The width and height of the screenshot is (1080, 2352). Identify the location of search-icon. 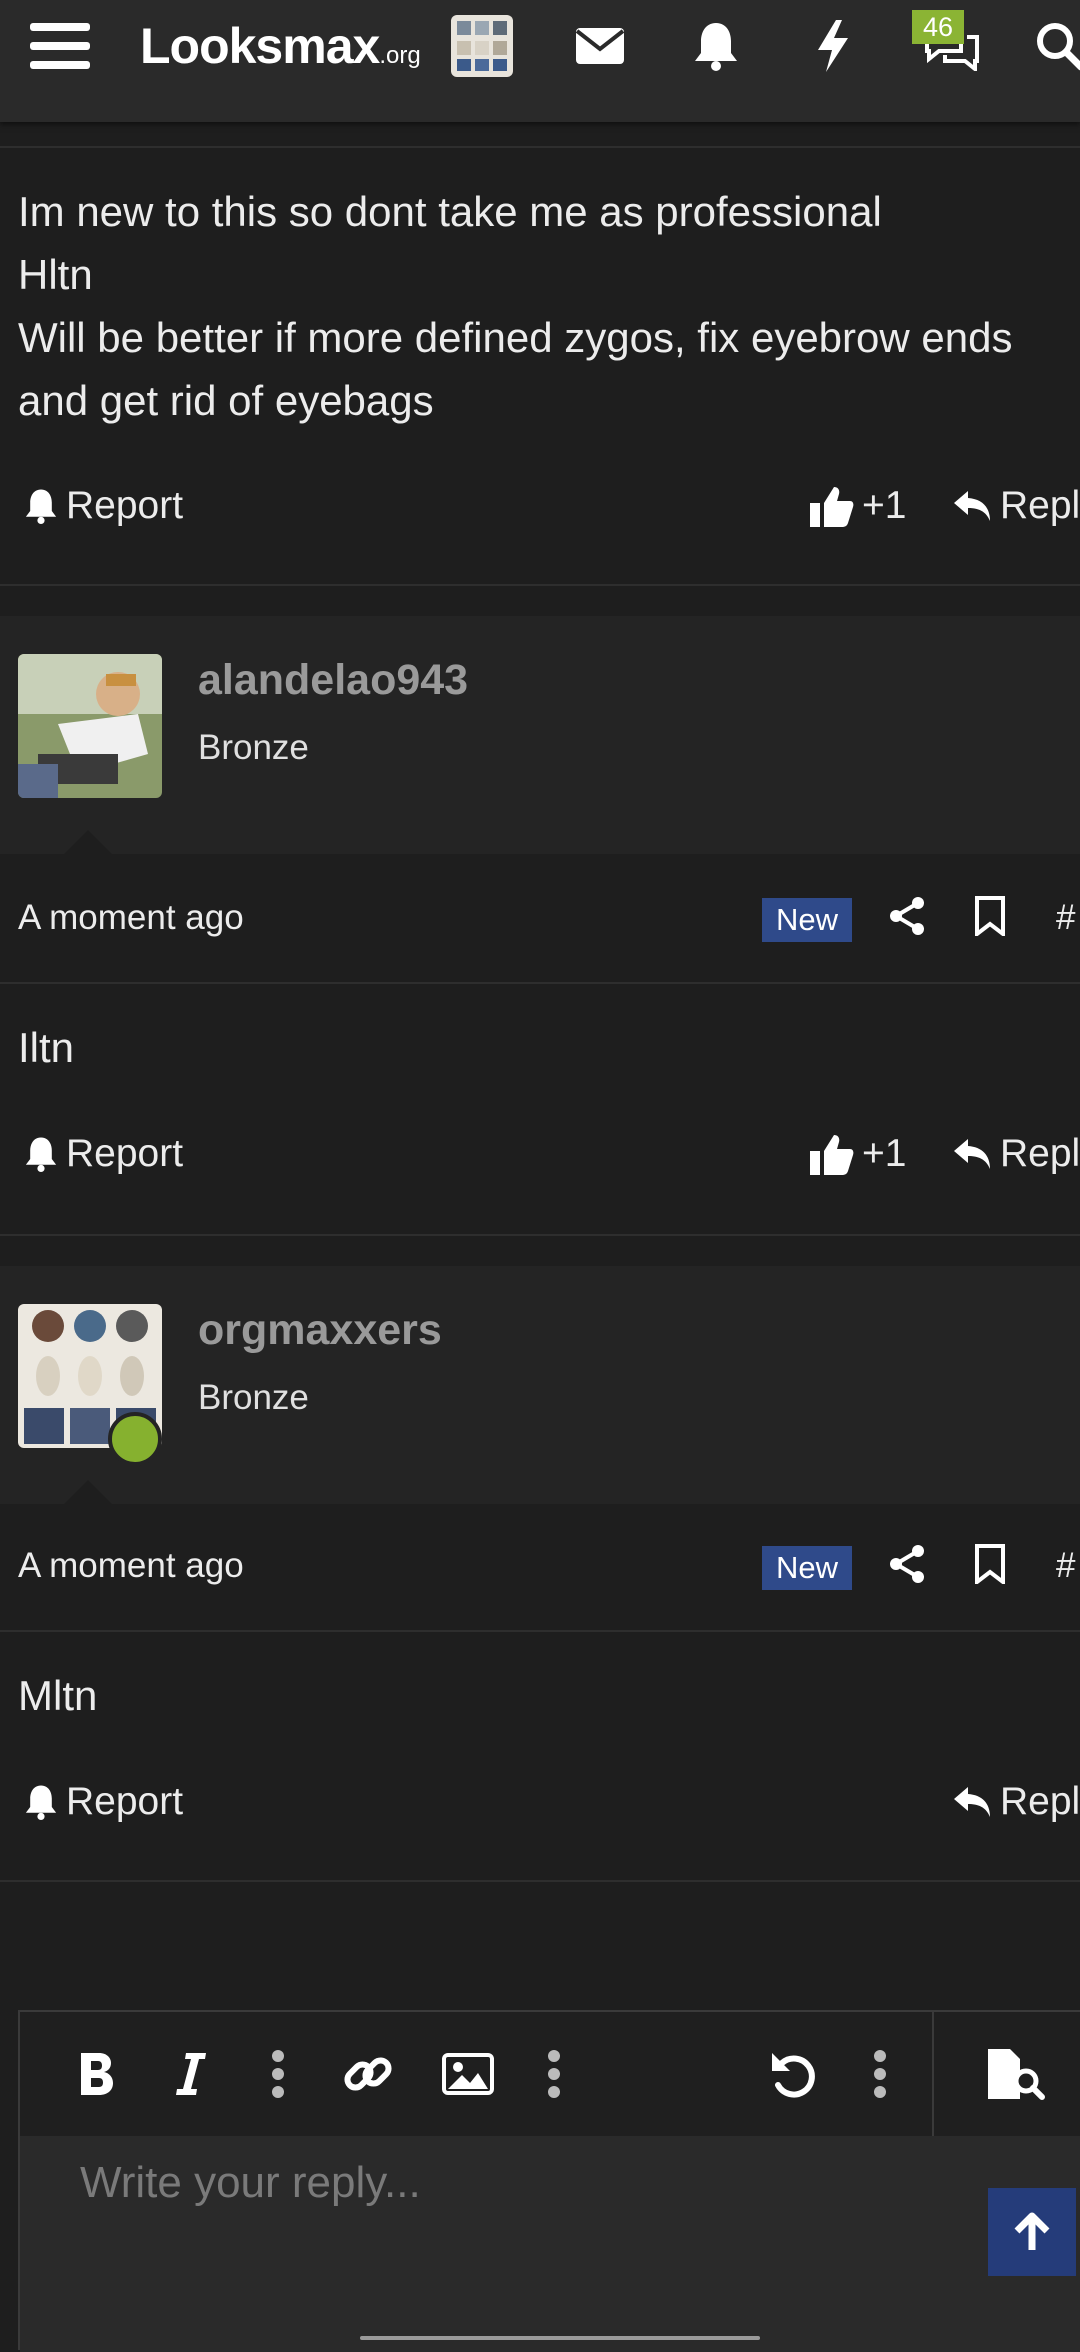
(1055, 46).